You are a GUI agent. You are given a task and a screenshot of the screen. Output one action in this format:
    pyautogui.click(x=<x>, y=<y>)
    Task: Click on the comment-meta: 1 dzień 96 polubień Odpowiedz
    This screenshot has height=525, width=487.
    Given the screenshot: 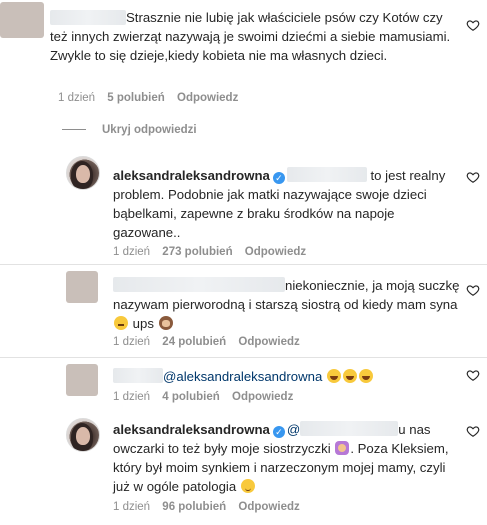 What is the action you would take?
    pyautogui.click(x=211, y=507)
    